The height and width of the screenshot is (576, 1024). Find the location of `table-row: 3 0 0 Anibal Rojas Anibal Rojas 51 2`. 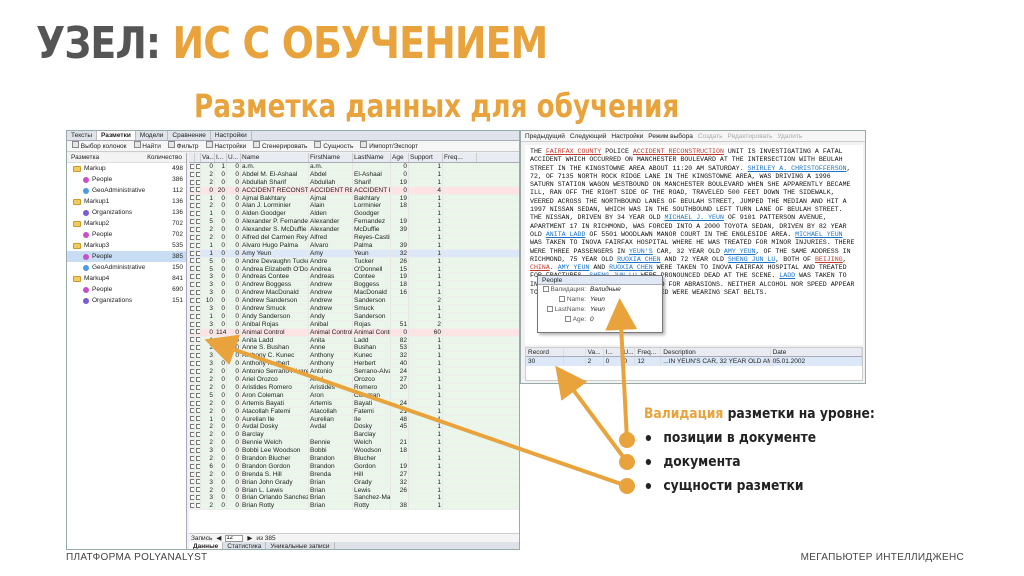

table-row: 3 0 0 Anibal Rojas Anibal Rojas 51 2 is located at coordinates (354, 324).